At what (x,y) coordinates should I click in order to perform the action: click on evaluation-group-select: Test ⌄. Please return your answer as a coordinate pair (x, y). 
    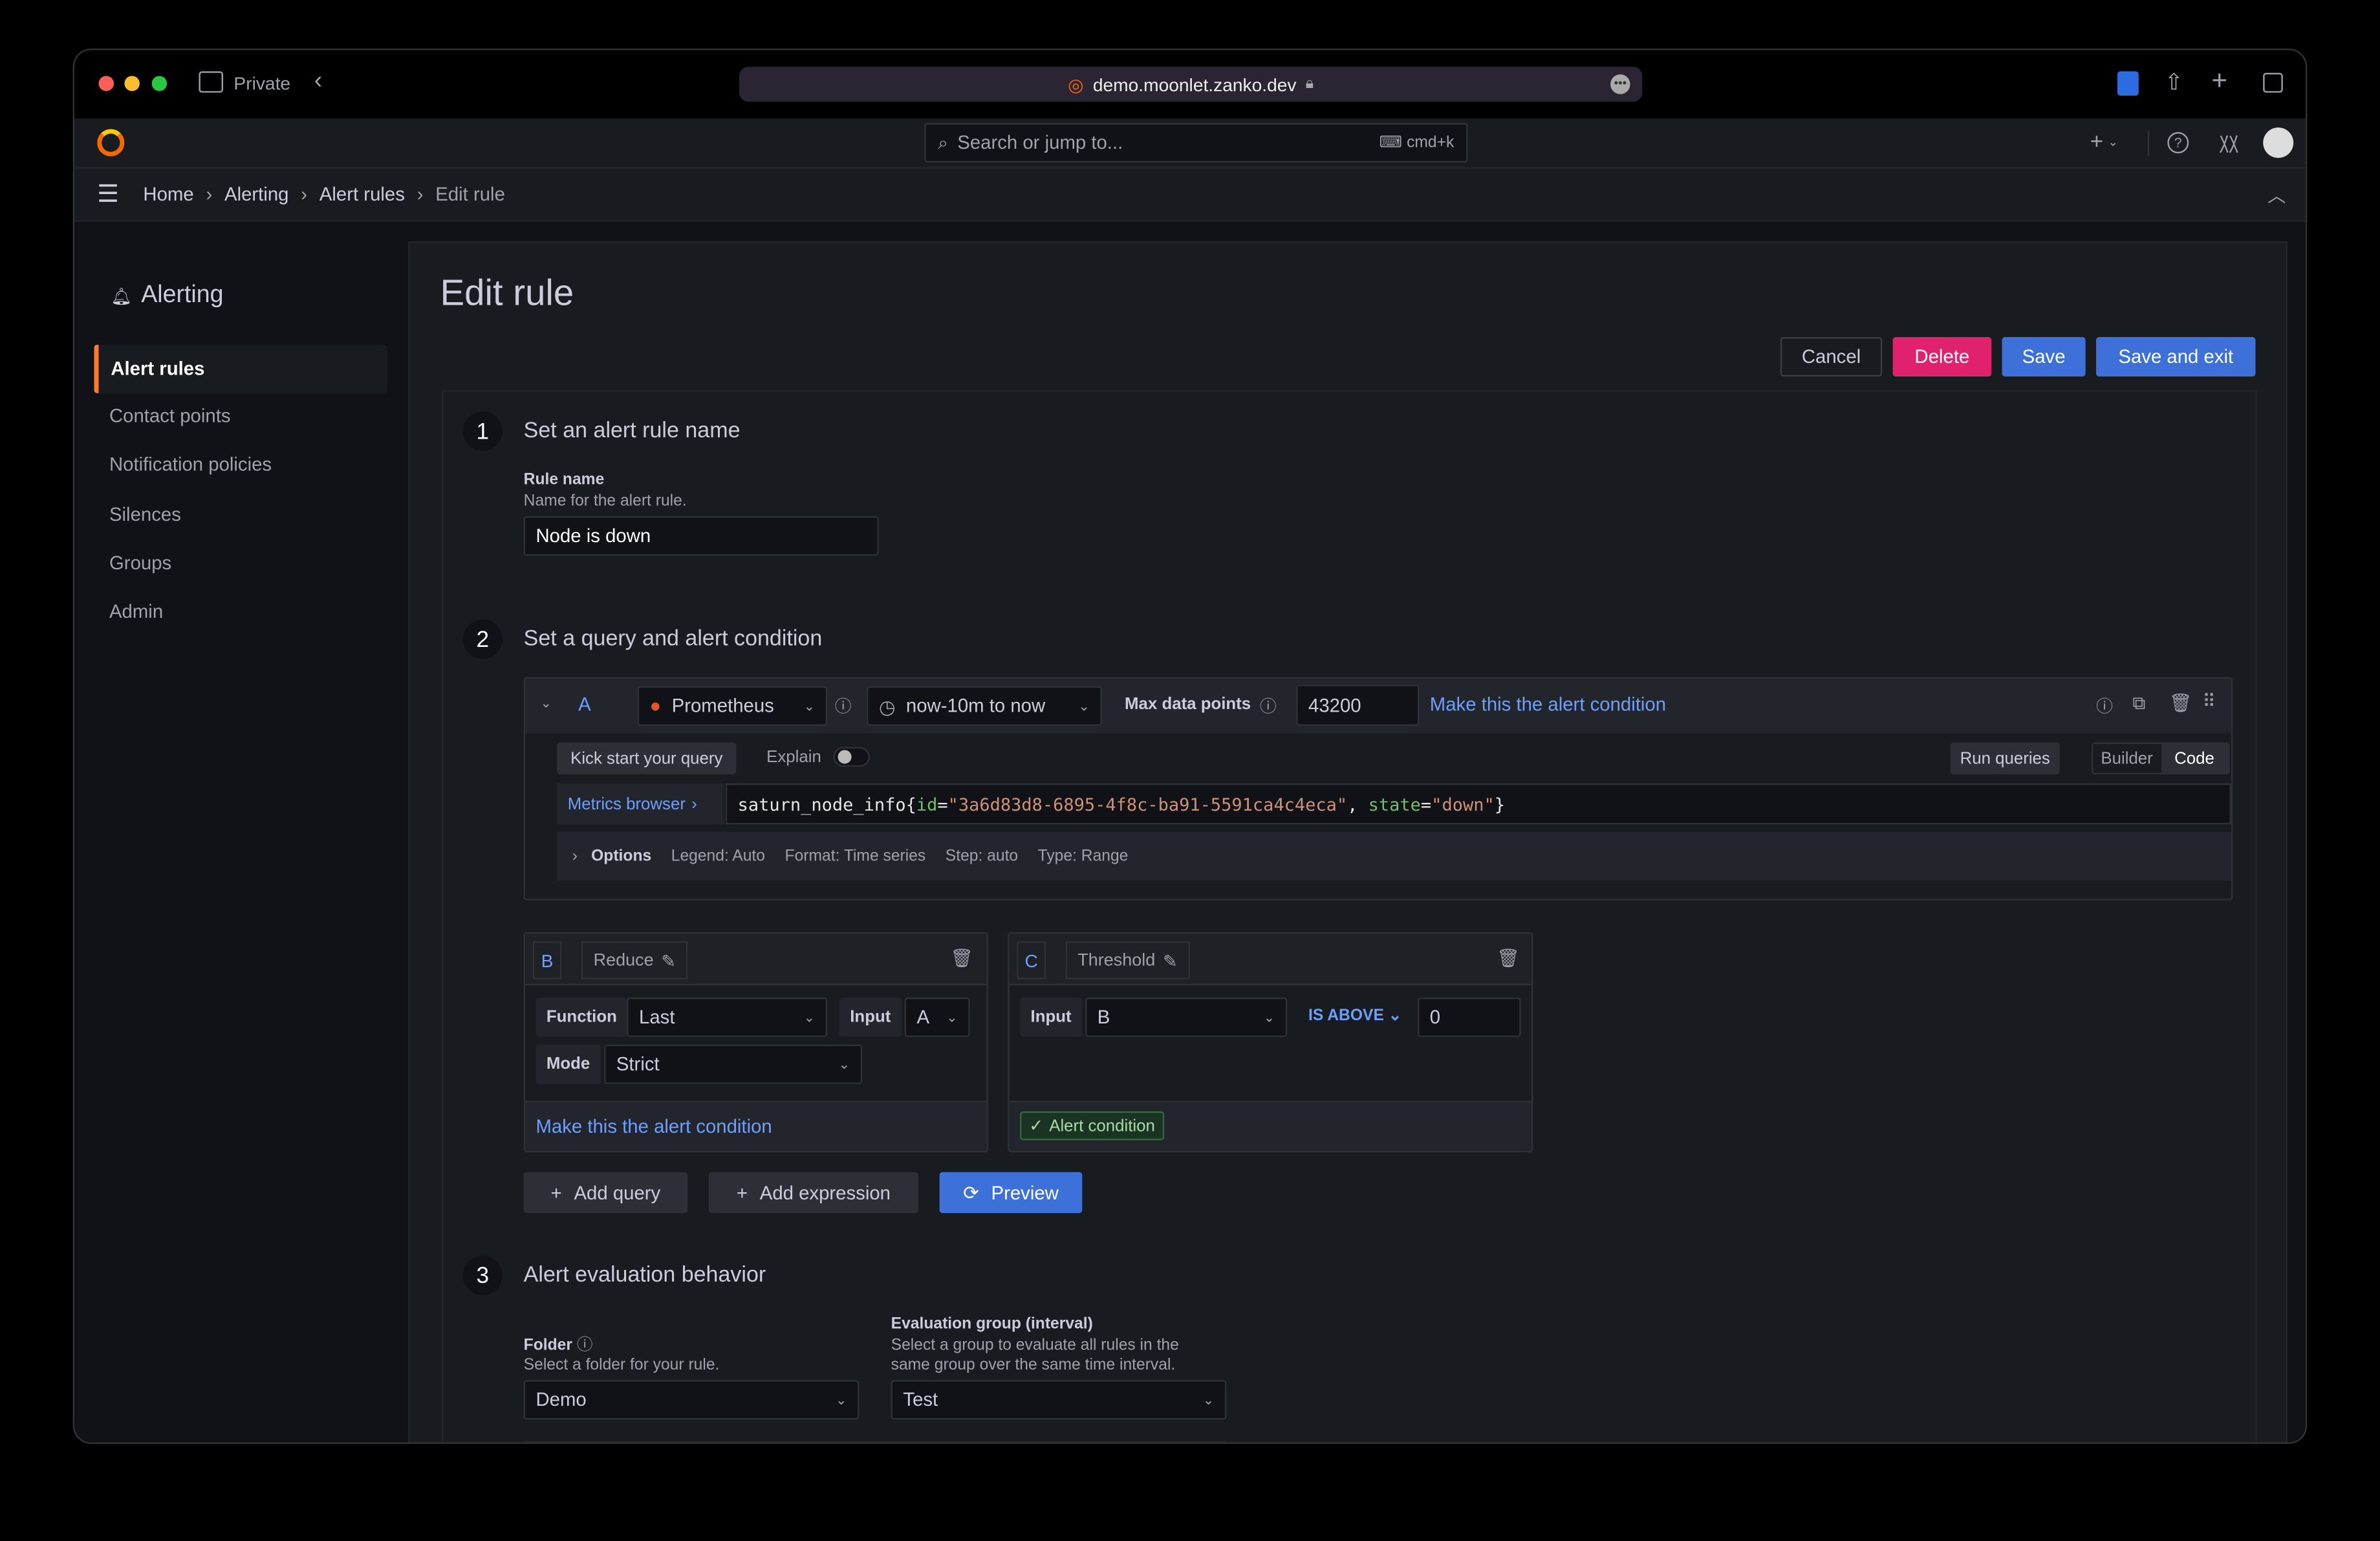
    Looking at the image, I should click on (1059, 1400).